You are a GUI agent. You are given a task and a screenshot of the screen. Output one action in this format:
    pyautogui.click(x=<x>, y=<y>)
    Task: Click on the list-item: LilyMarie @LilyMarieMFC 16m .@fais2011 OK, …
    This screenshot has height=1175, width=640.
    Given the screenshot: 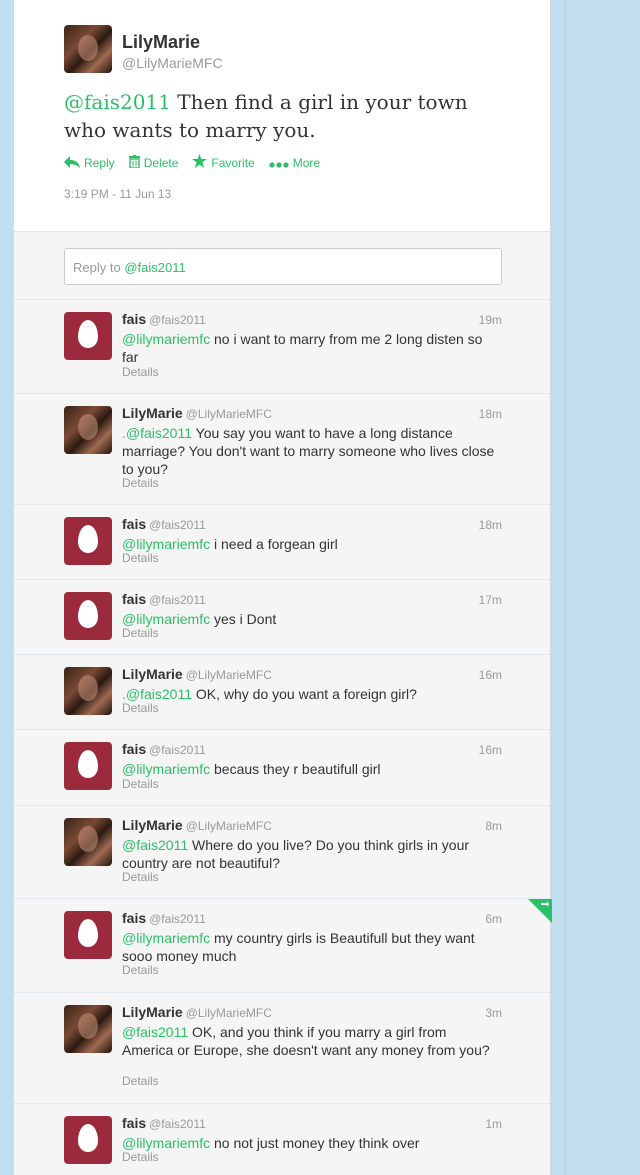 What is the action you would take?
    pyautogui.click(x=282, y=692)
    